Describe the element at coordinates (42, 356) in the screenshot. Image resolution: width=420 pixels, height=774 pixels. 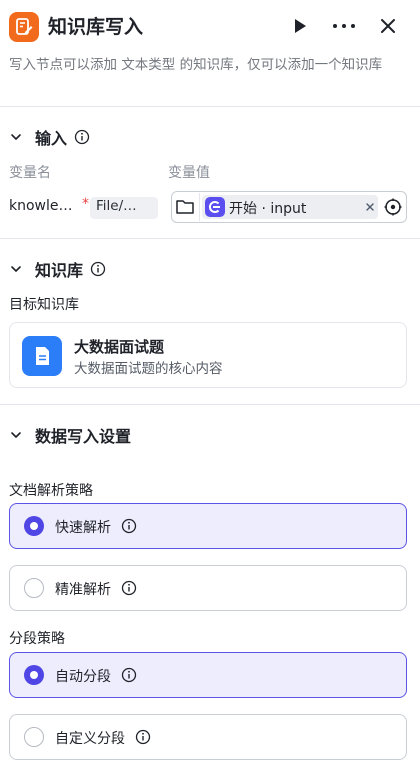
I see `document-icon` at that location.